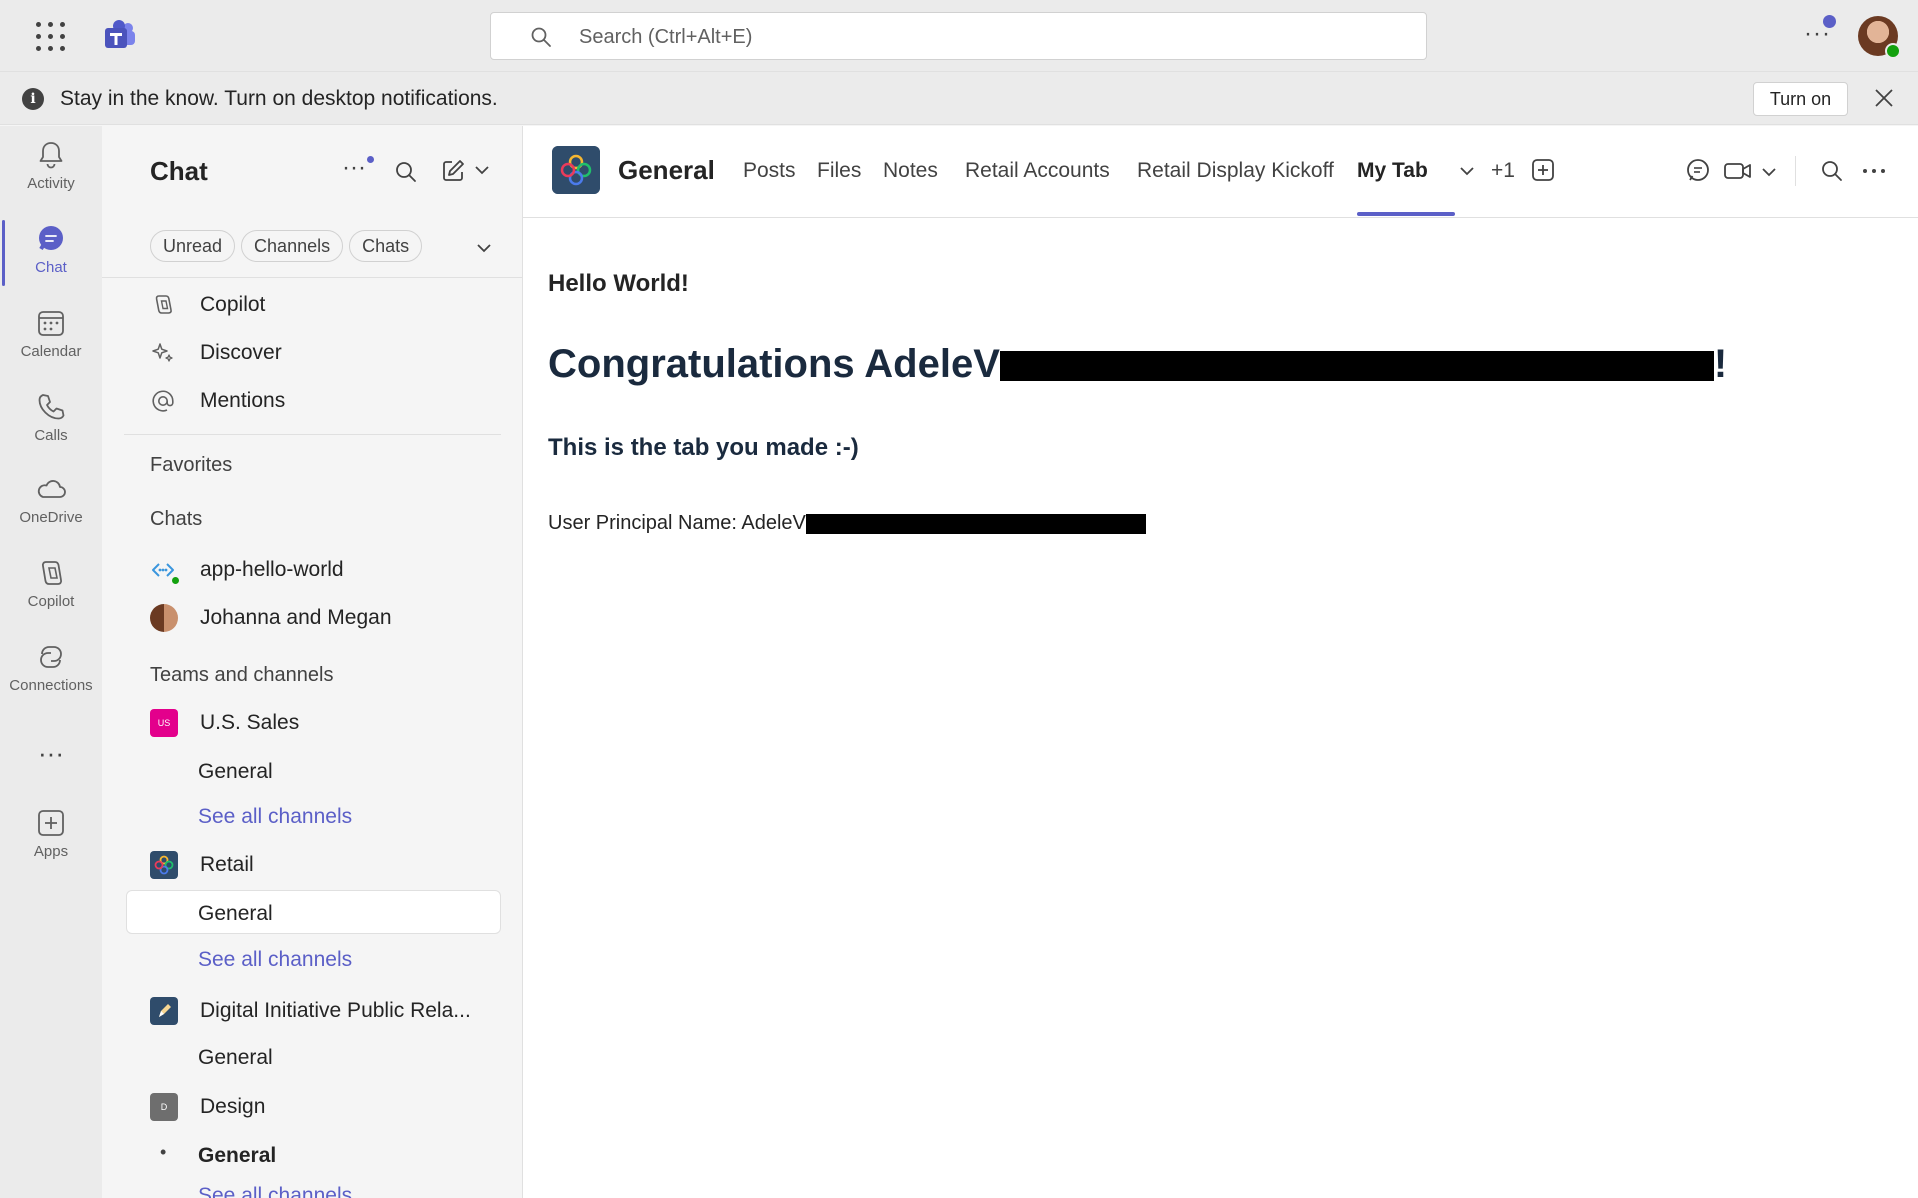 The height and width of the screenshot is (1198, 1918). I want to click on team-us-sales: US U.S. Sales, so click(310, 723).